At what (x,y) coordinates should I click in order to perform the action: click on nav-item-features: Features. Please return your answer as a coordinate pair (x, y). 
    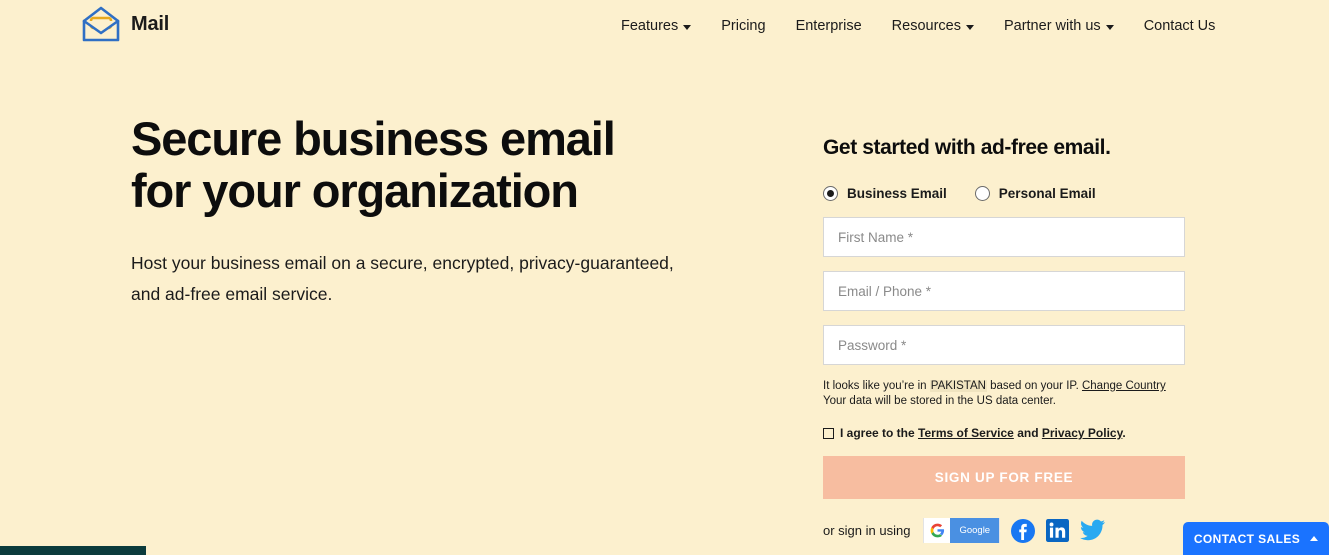
    Looking at the image, I should click on (656, 26).